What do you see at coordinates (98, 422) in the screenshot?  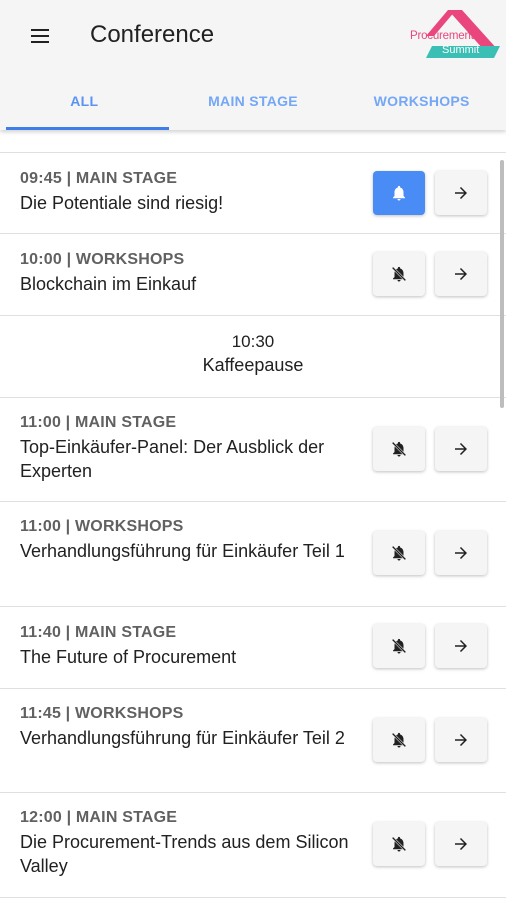 I see `session-meta: 11:00 | MAIN STAGE` at bounding box center [98, 422].